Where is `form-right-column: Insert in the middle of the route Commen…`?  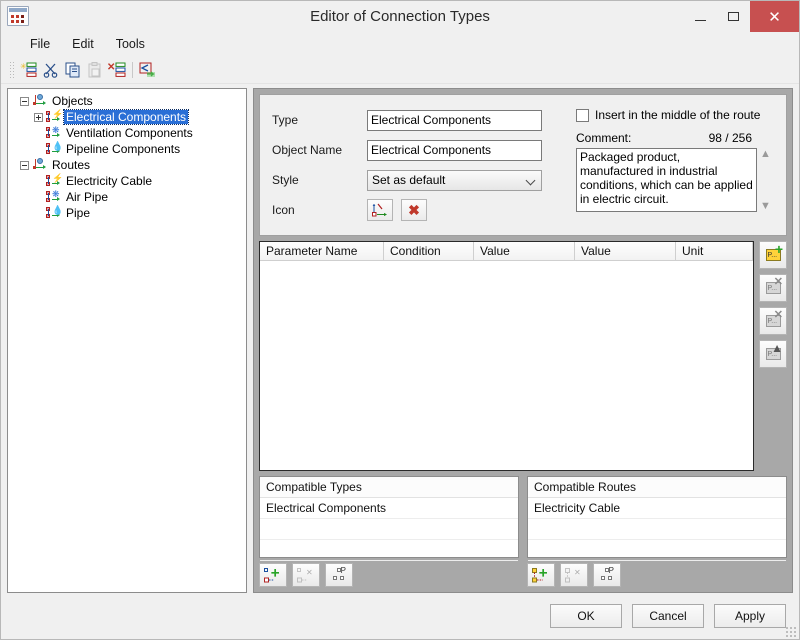
form-right-column: Insert in the middle of the route Commen… is located at coordinates (675, 165).